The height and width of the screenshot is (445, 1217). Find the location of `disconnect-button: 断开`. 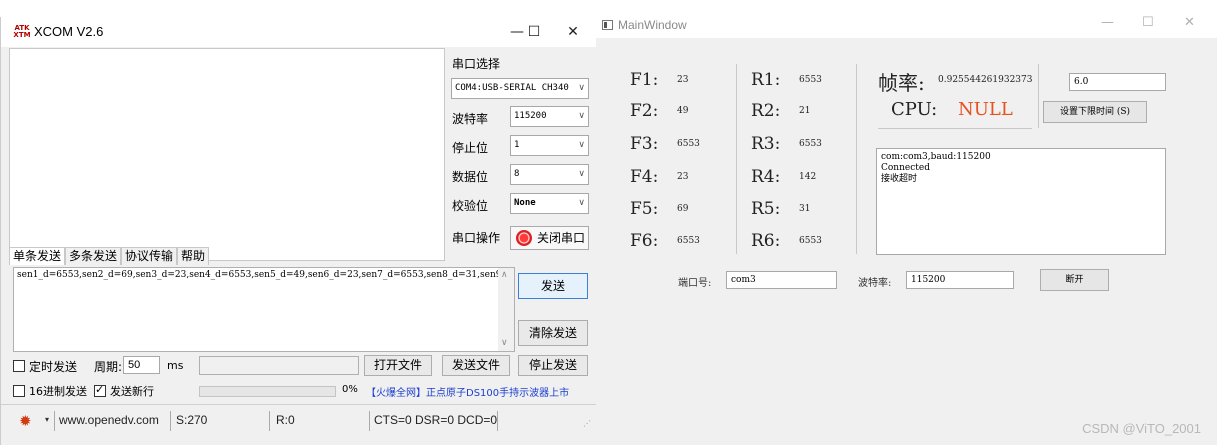

disconnect-button: 断开 is located at coordinates (1074, 280).